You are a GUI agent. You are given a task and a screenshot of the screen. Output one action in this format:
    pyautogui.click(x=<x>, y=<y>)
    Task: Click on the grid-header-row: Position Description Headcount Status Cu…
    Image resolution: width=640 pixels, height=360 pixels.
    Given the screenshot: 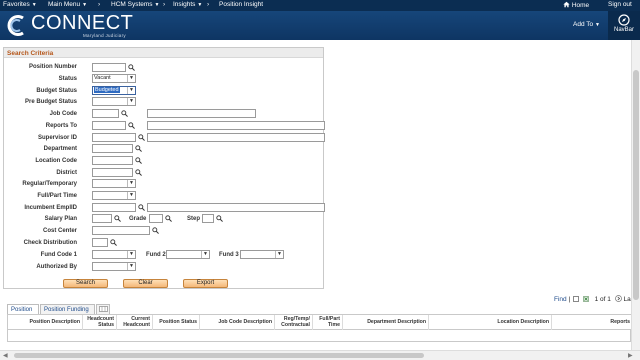 What is the action you would take?
    pyautogui.click(x=320, y=322)
    